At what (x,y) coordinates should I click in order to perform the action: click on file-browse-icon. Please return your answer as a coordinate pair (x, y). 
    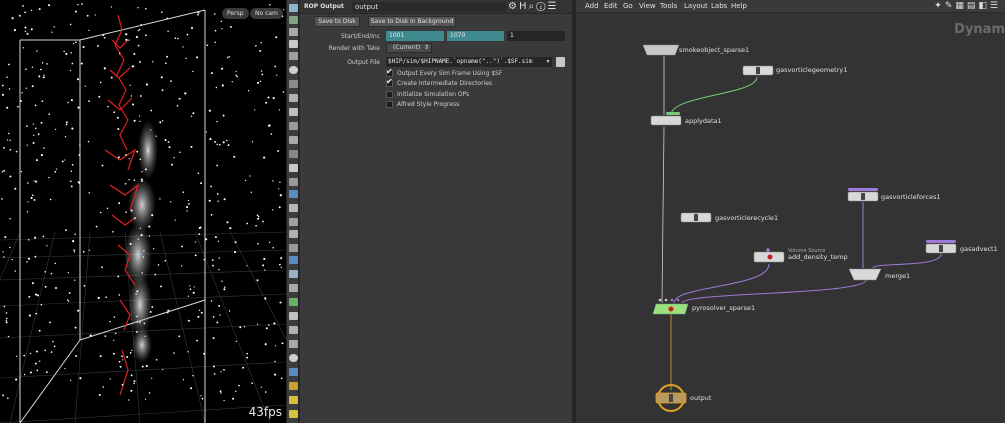
    Looking at the image, I should click on (560, 62).